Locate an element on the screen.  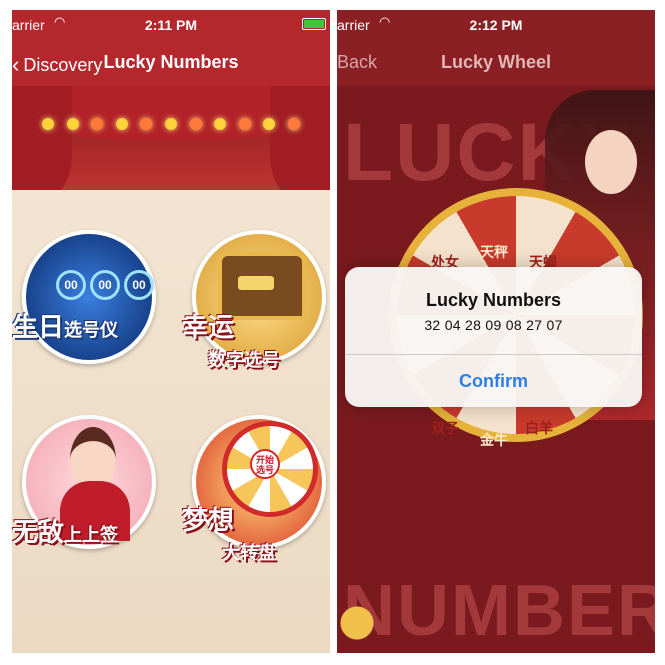
wheel-start-hub: 开始选号 is located at coordinates (265, 464).